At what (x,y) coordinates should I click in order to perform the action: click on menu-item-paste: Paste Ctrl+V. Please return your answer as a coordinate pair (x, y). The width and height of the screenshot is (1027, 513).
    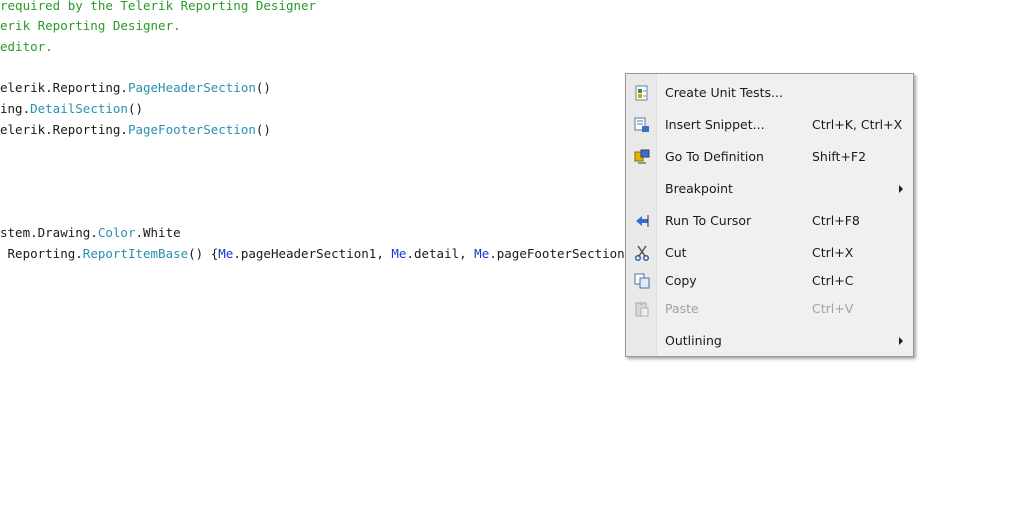
    Looking at the image, I should click on (769, 309).